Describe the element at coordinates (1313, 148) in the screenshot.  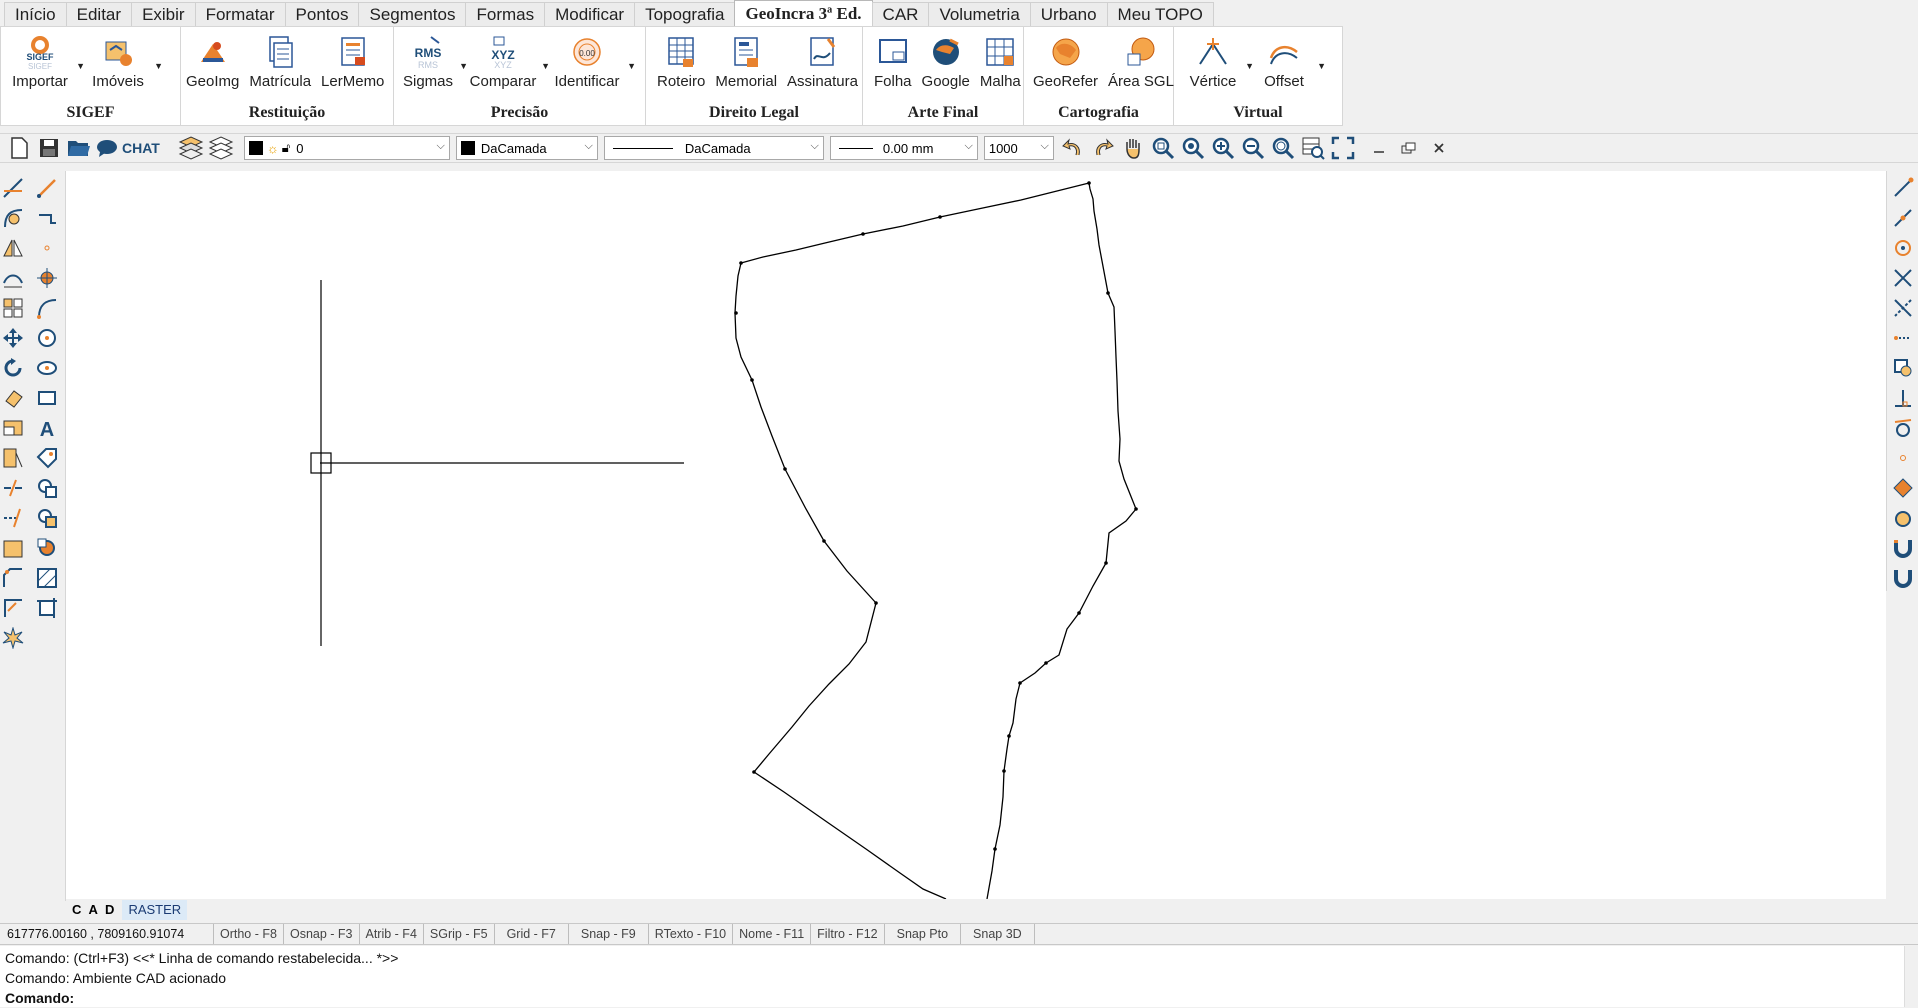
I see `zoom-table-icon` at that location.